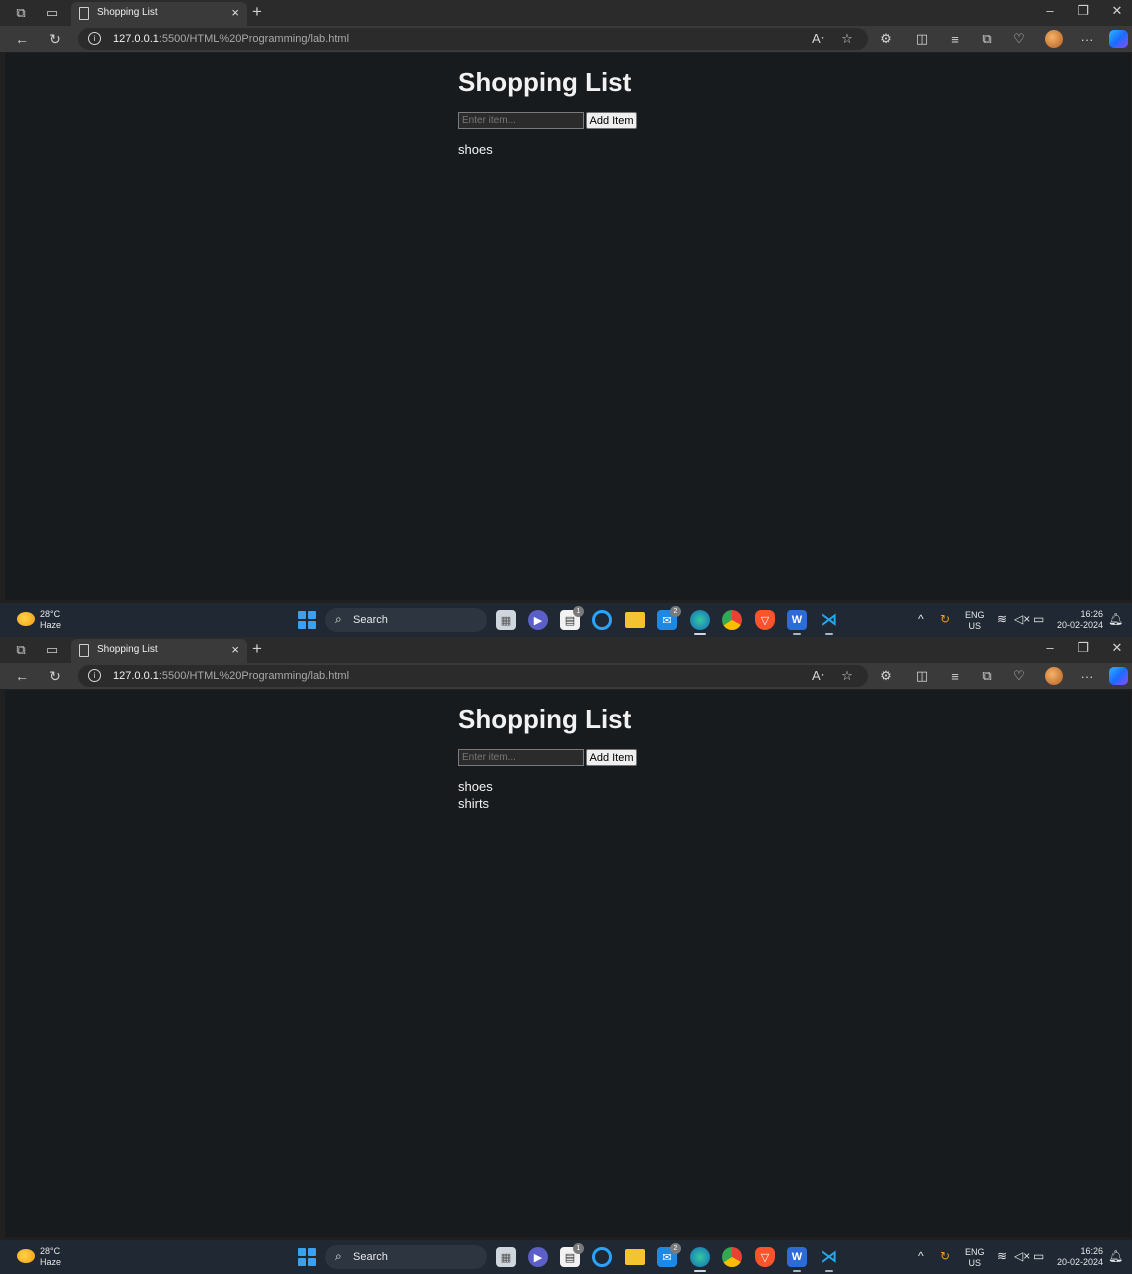 This screenshot has width=1132, height=1274. I want to click on keyboard-layout: US, so click(975, 1263).